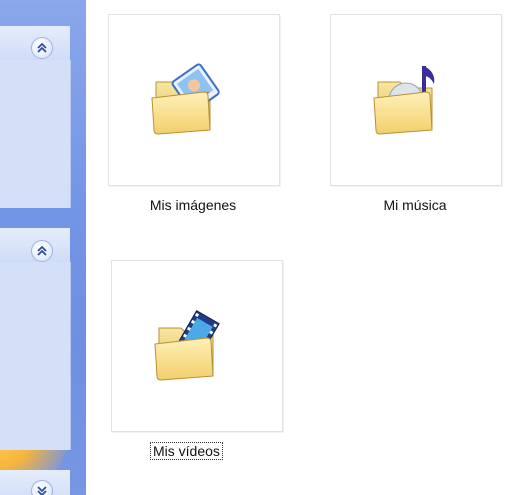  What do you see at coordinates (186, 451) in the screenshot?
I see `file-name-label: Mis vídeos` at bounding box center [186, 451].